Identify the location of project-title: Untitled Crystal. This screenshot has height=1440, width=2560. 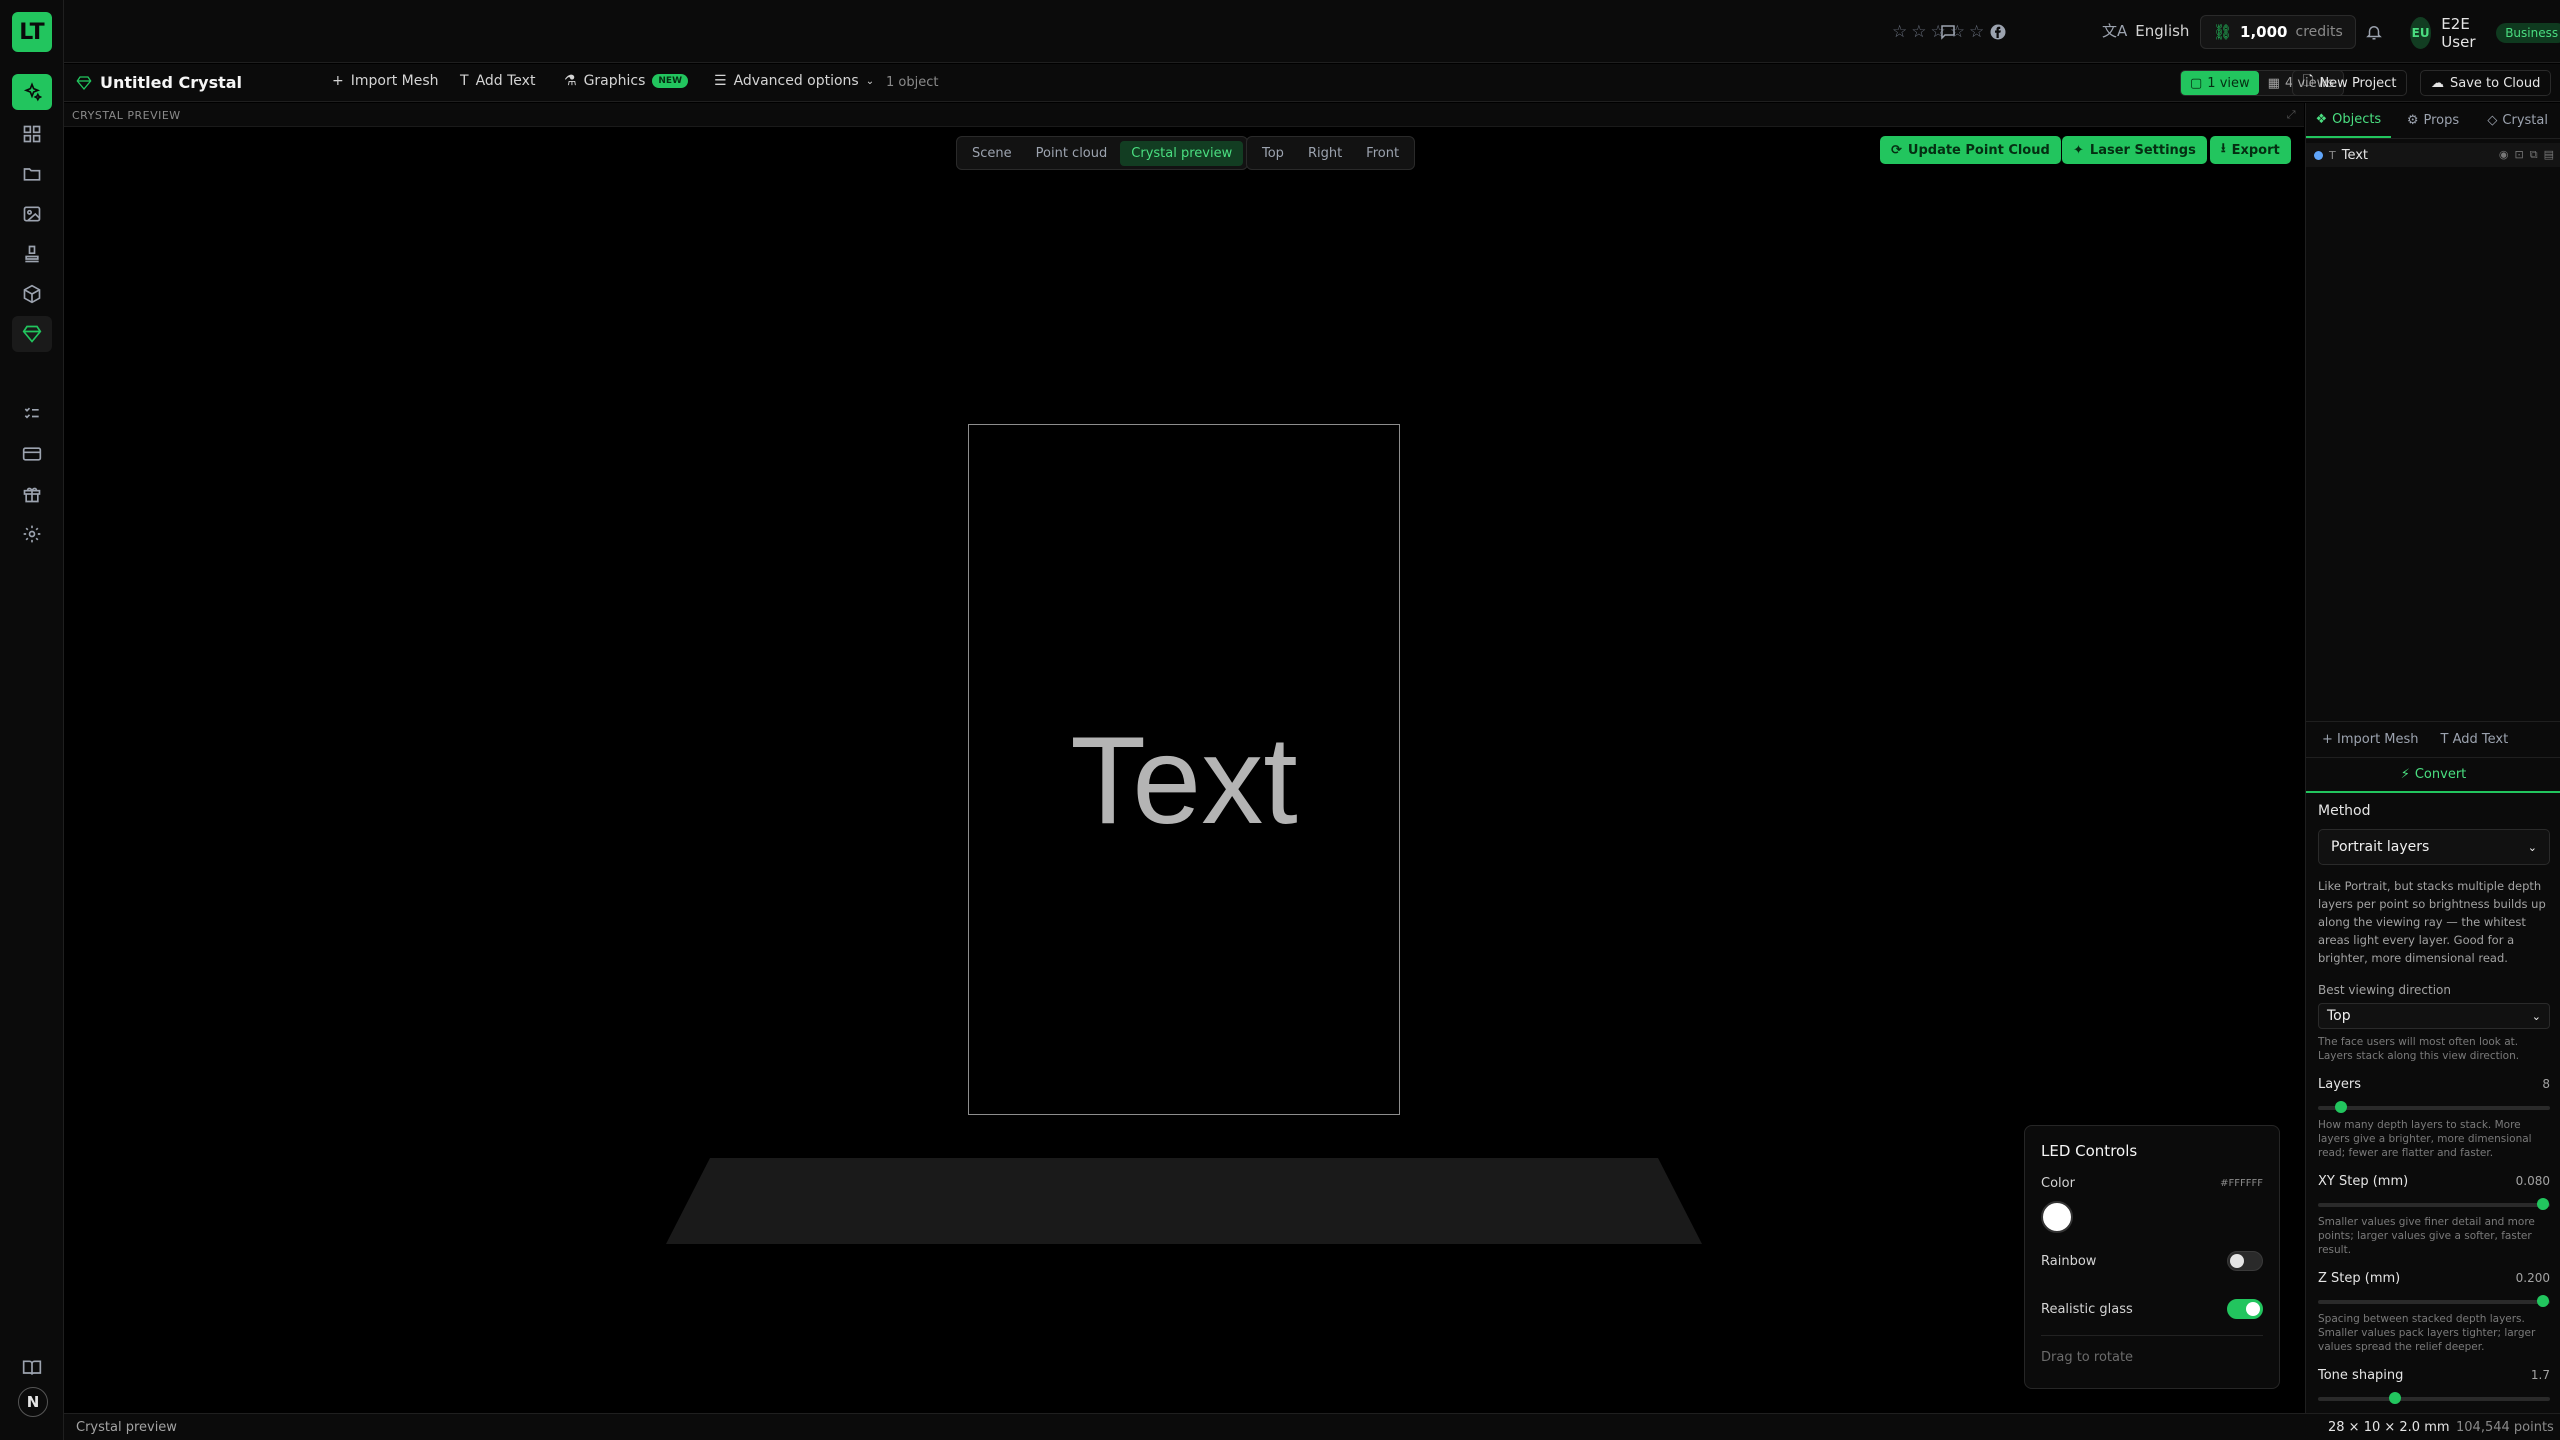
(171, 82).